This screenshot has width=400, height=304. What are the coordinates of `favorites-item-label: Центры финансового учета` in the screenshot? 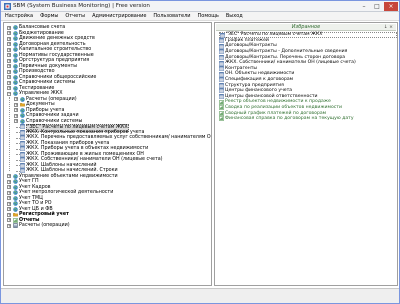 It's located at (259, 91).